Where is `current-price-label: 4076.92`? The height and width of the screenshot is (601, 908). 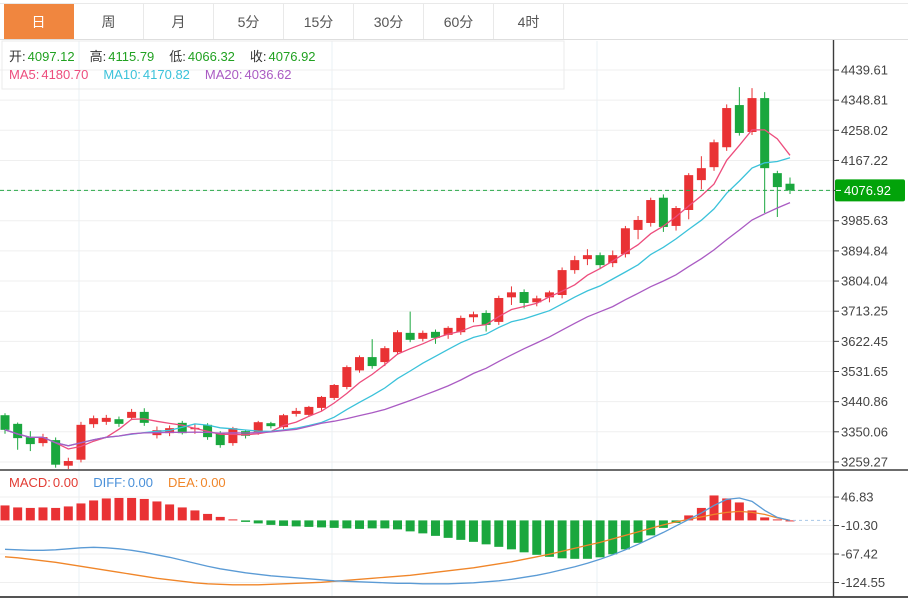 current-price-label: 4076.92 is located at coordinates (867, 190).